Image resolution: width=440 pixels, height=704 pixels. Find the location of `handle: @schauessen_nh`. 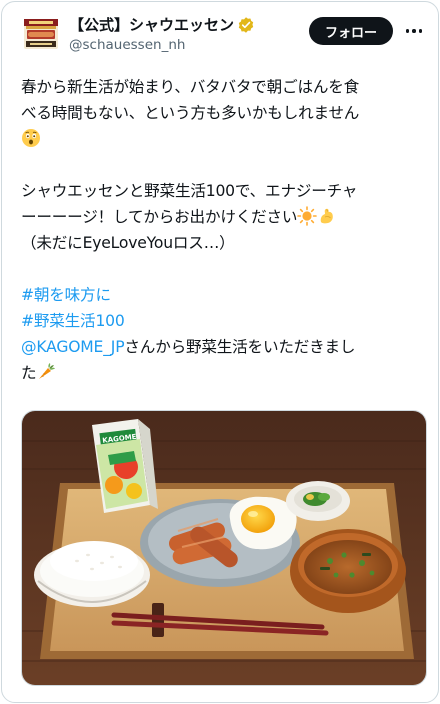

handle: @schauessen_nh is located at coordinates (174, 45).